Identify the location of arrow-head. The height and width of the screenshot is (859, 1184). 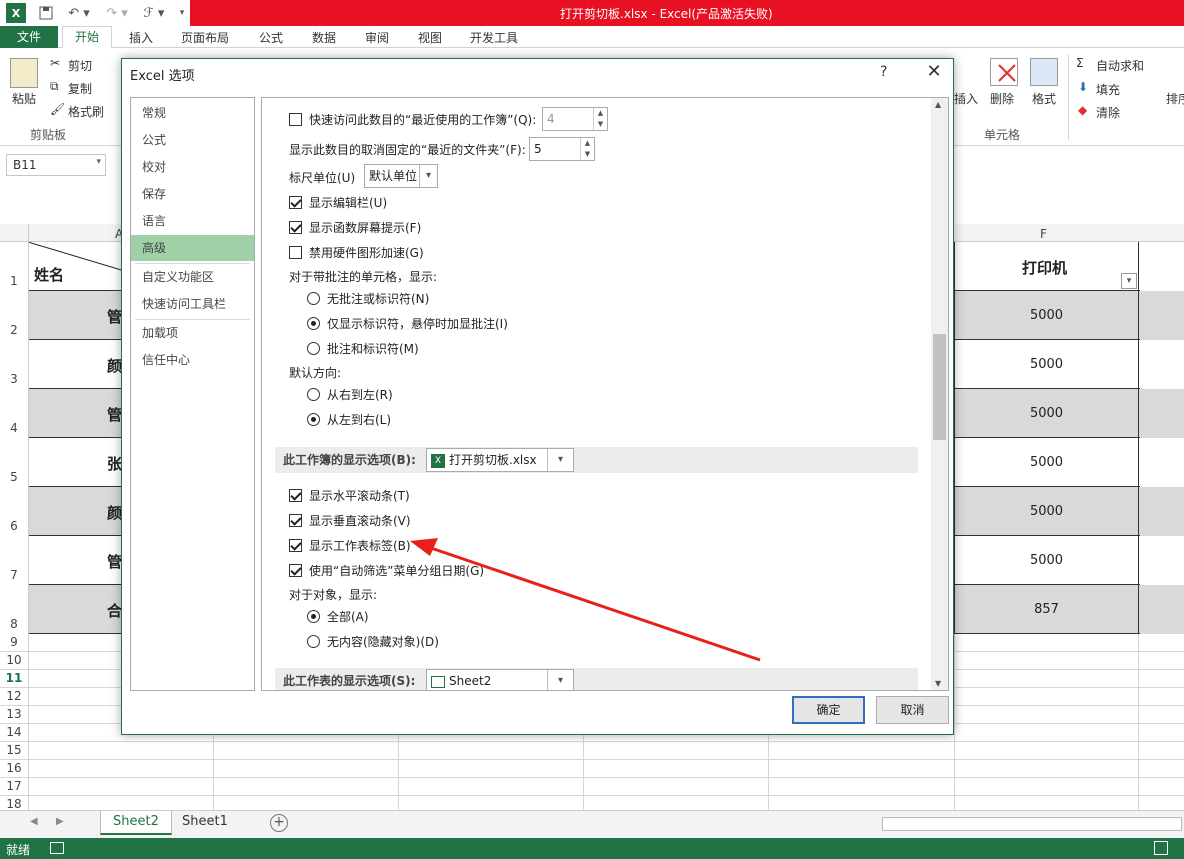
(424, 547).